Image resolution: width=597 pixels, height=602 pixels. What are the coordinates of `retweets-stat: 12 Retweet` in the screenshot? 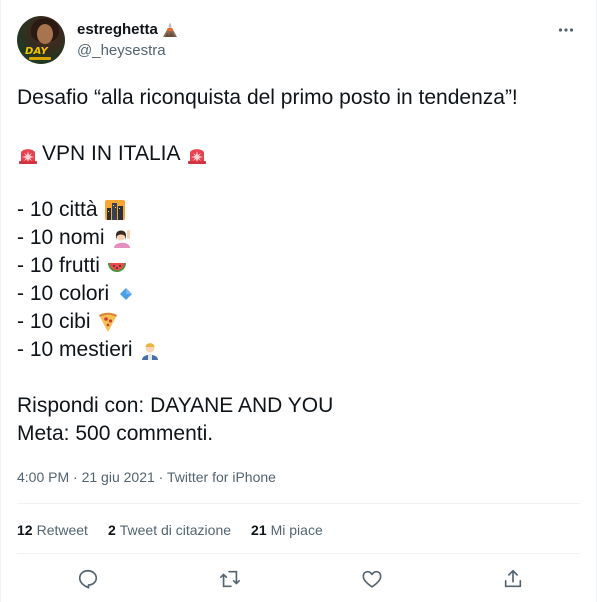 It's located at (52, 530).